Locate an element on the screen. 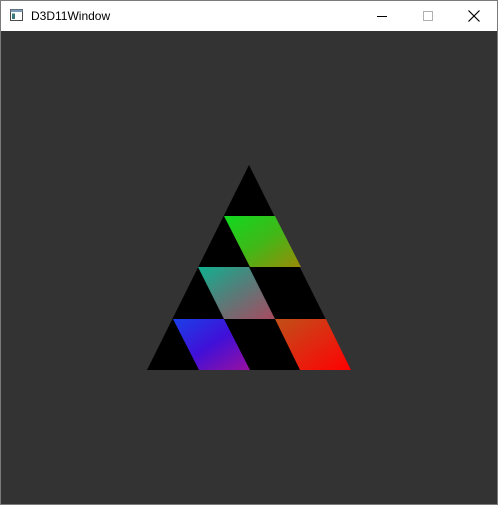  maximize-button is located at coordinates (428, 16).